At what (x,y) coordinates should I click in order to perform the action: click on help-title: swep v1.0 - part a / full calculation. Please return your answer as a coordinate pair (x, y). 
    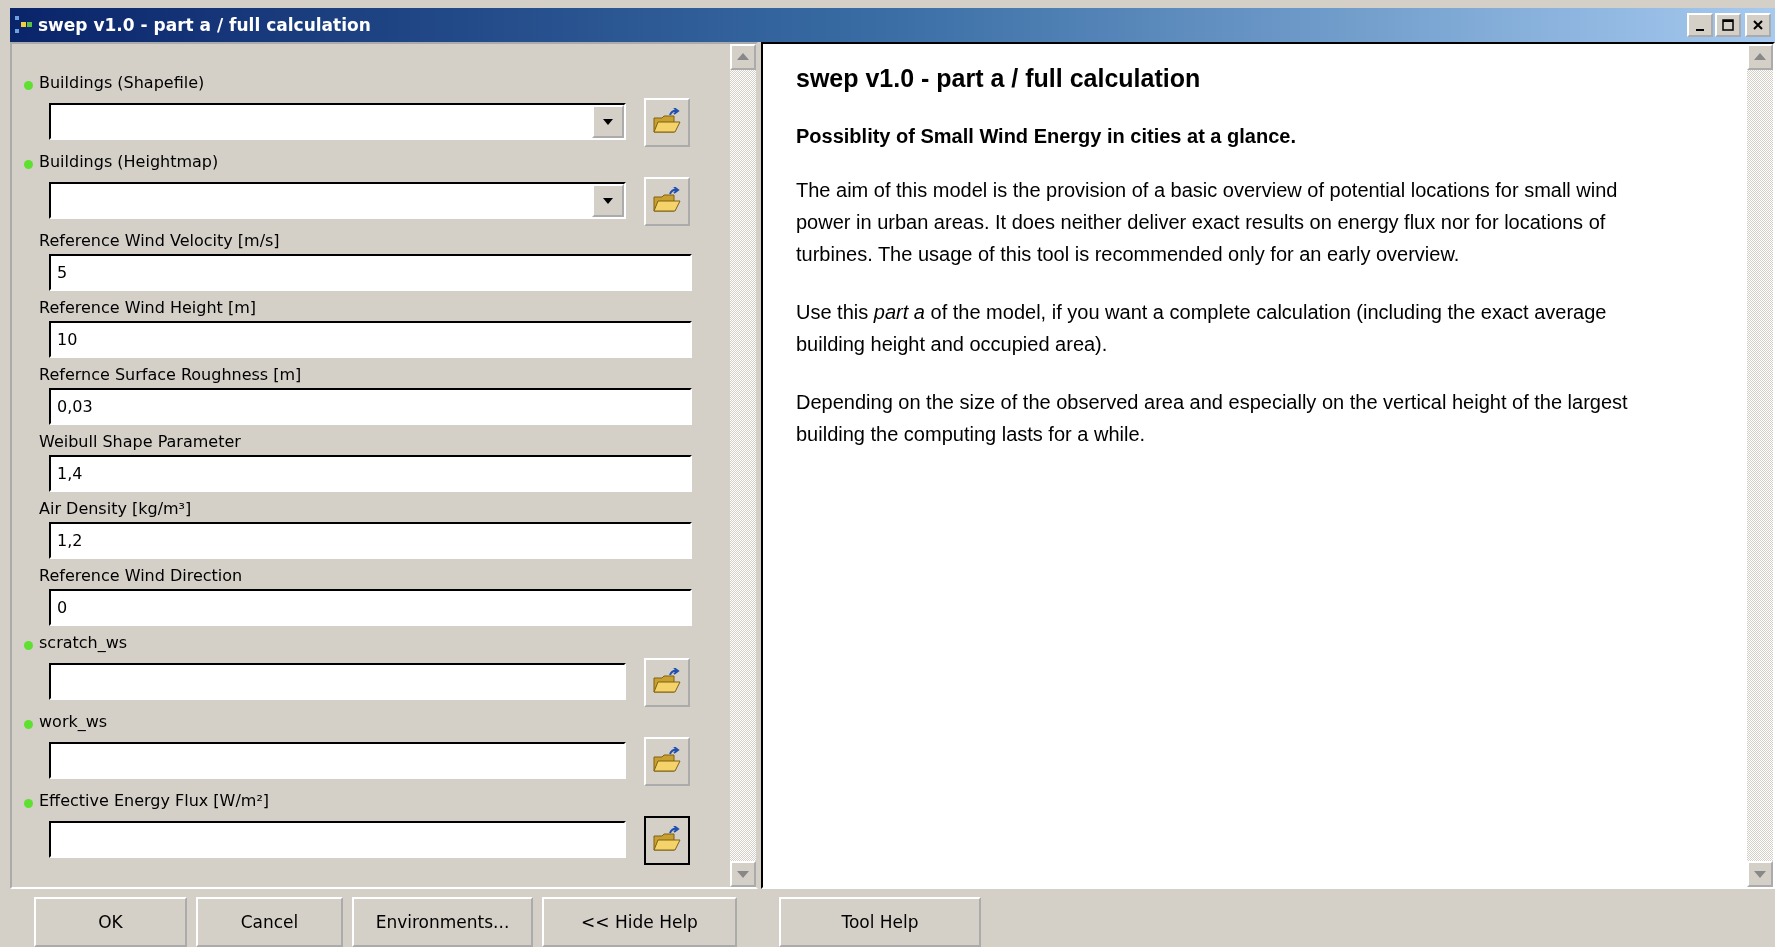
    Looking at the image, I should click on (999, 78).